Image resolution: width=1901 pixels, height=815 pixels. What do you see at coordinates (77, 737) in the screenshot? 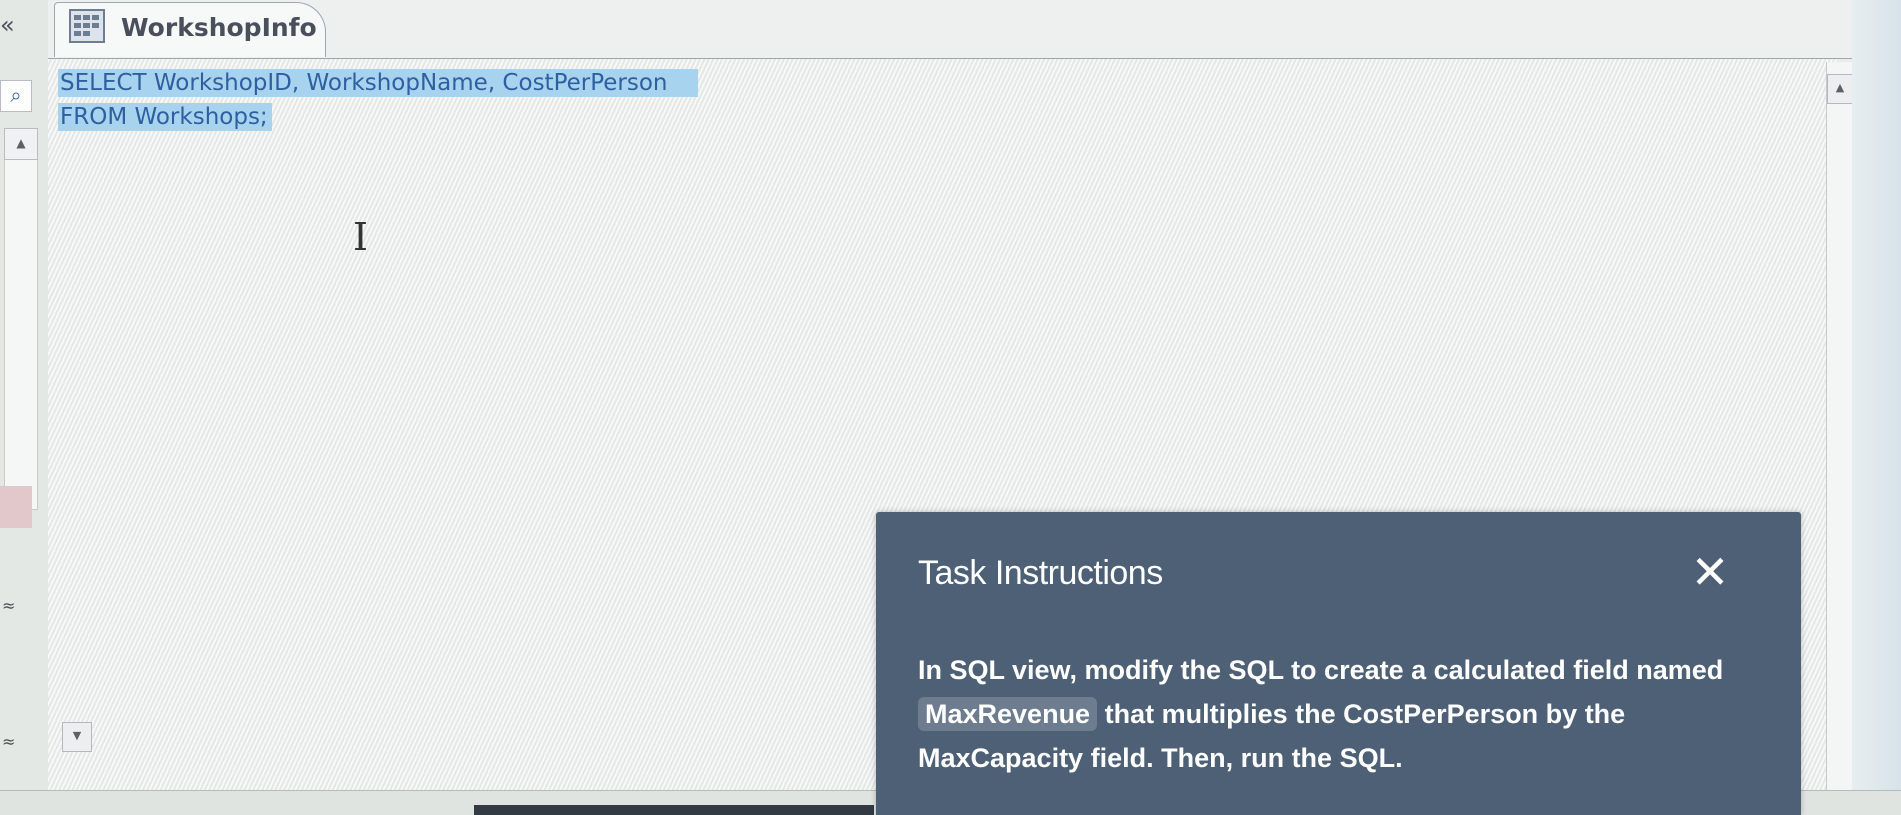
I see `nav-scroll-down-button: ▼` at bounding box center [77, 737].